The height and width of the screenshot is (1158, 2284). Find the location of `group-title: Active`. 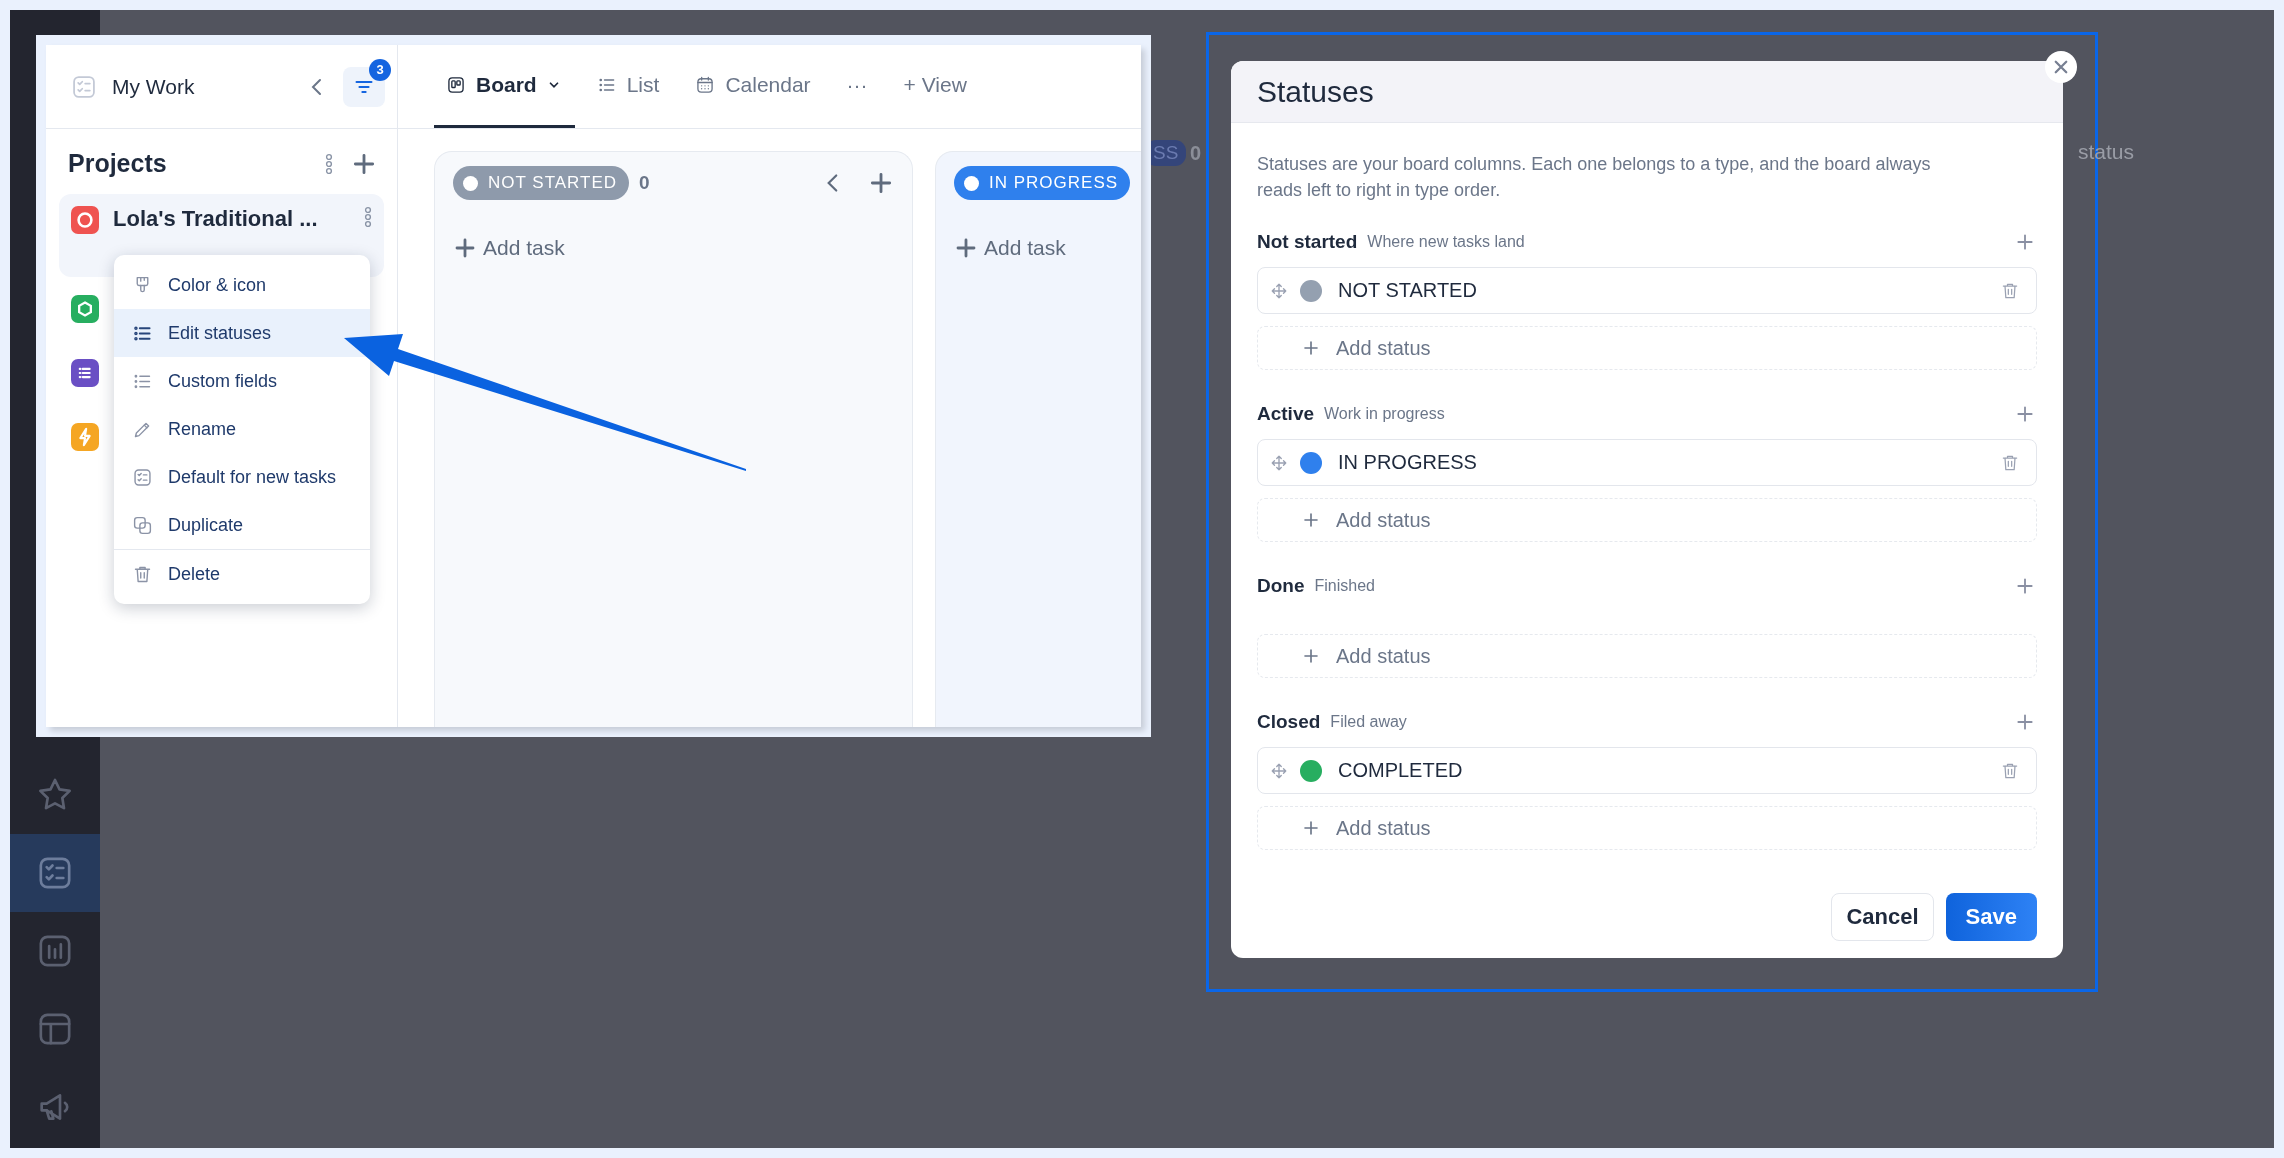

group-title: Active is located at coordinates (1286, 414).